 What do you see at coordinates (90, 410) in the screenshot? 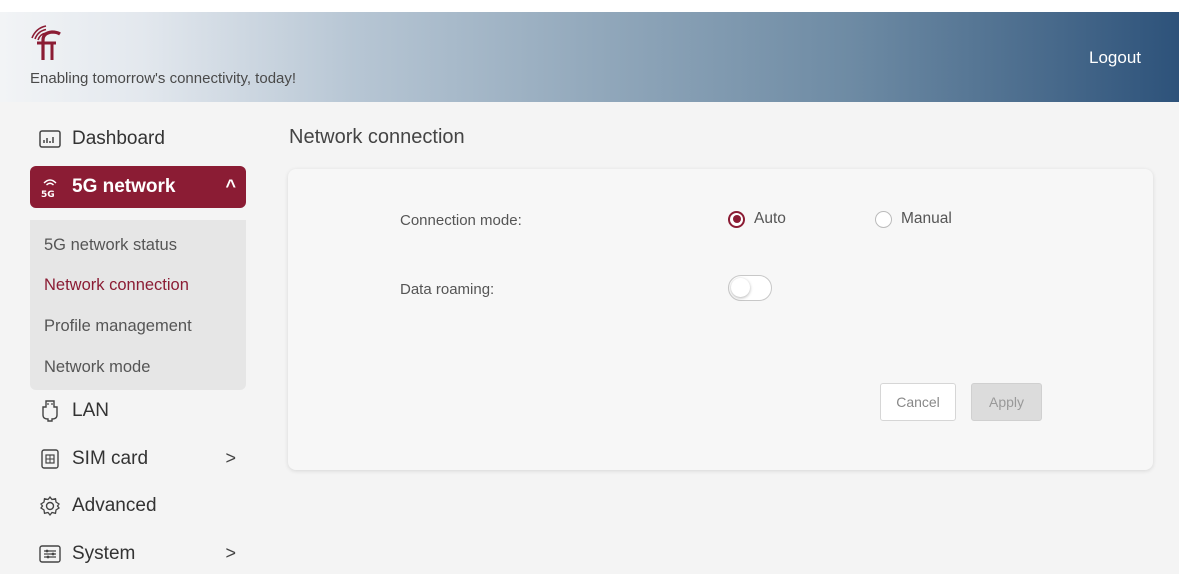
I see `sidebar-item-label: LAN` at bounding box center [90, 410].